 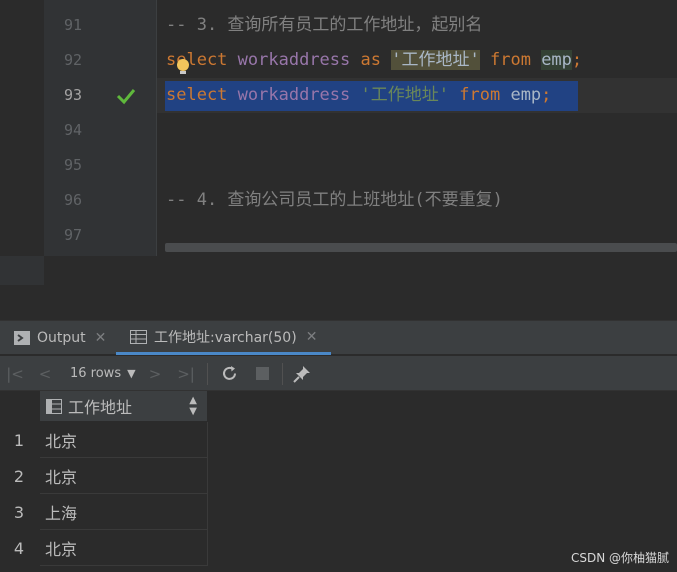 I want to click on prev-page-icon: <, so click(x=45, y=373).